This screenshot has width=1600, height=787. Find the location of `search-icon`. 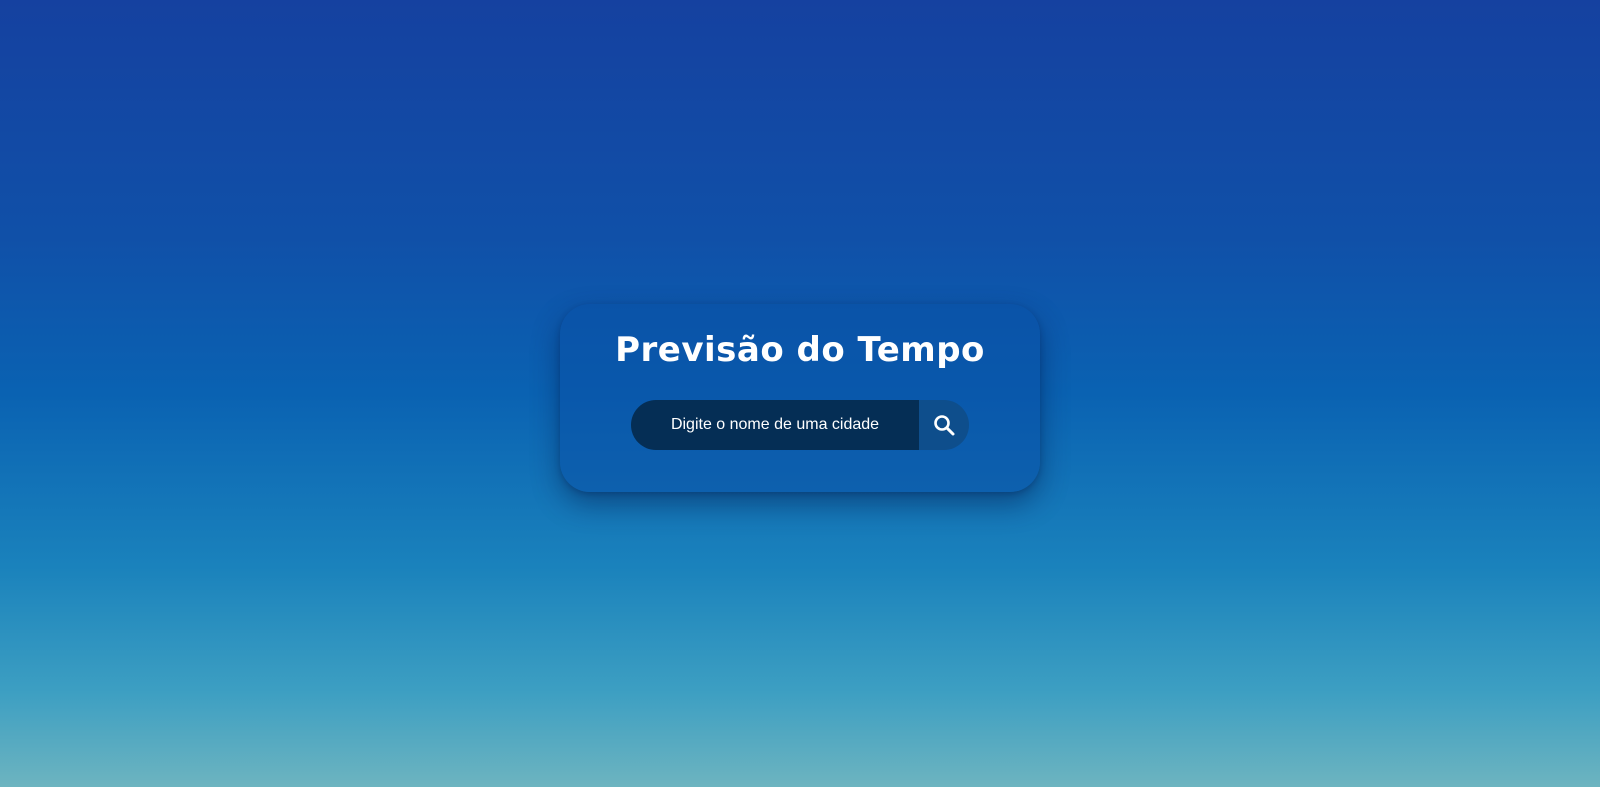

search-icon is located at coordinates (944, 425).